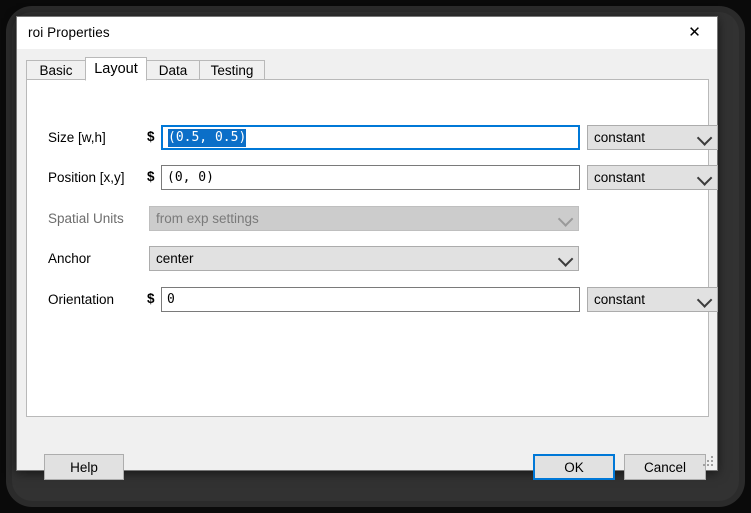  I want to click on input-value-orientation: 0, so click(171, 299).